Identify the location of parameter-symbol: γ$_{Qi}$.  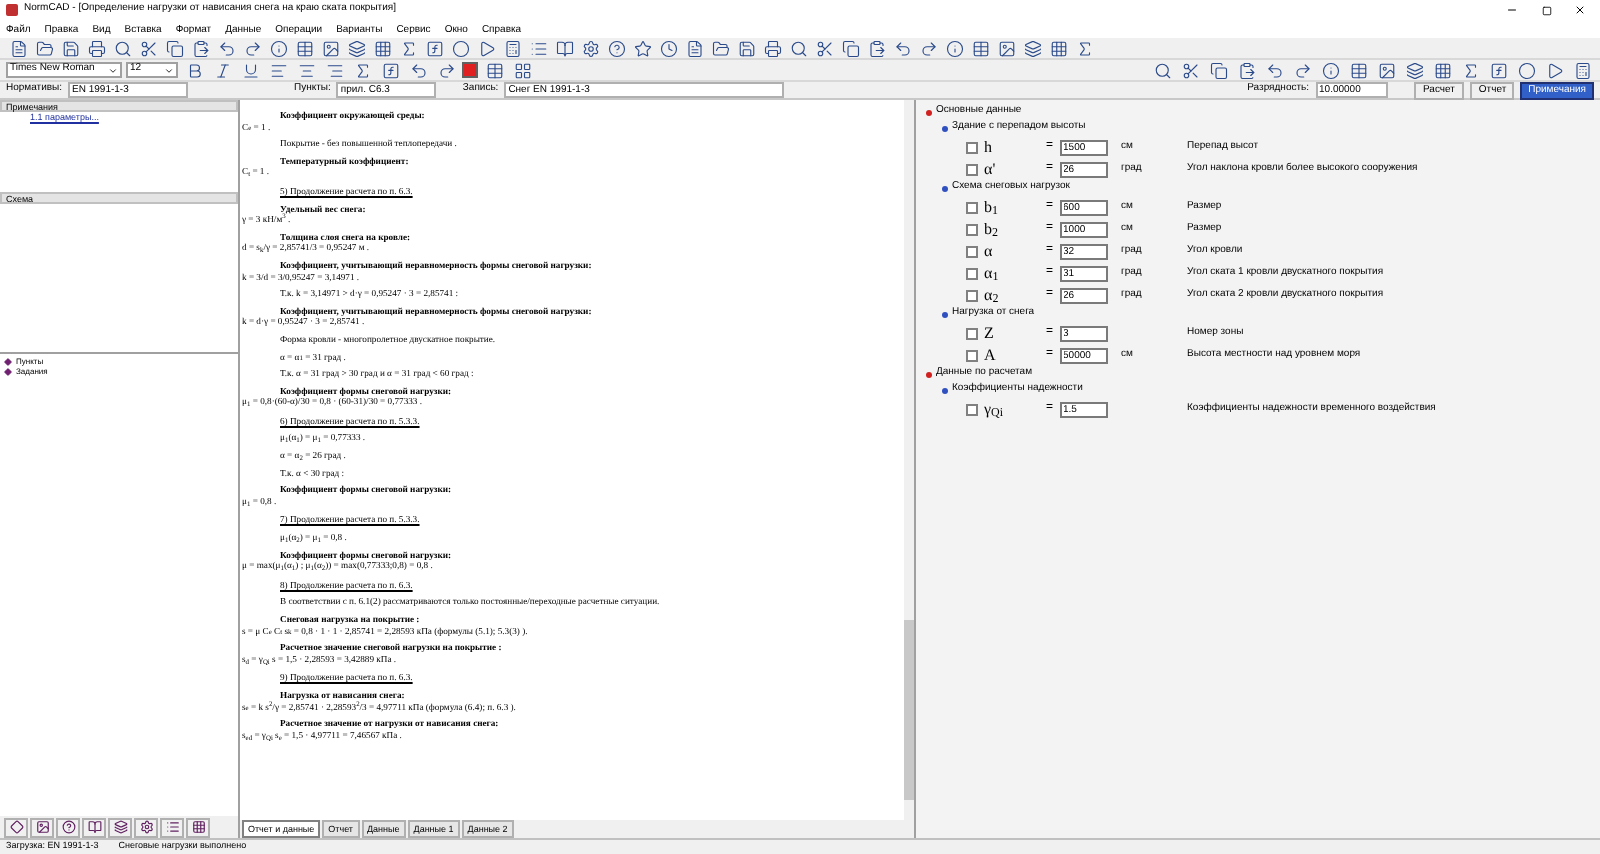
(995, 409).